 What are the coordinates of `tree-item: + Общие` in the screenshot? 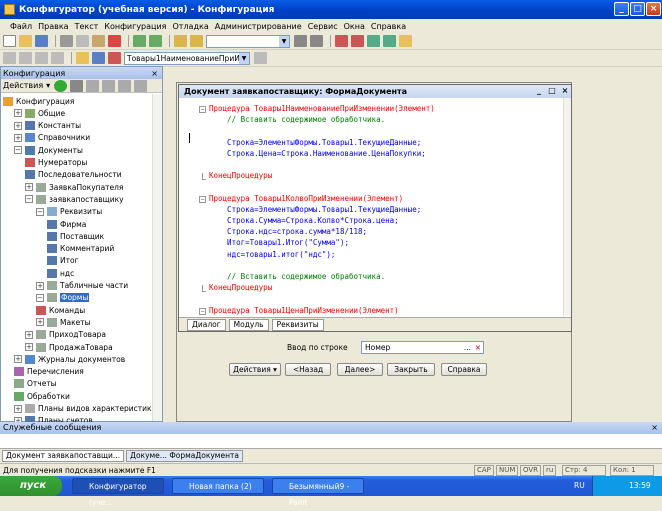 It's located at (39, 113).